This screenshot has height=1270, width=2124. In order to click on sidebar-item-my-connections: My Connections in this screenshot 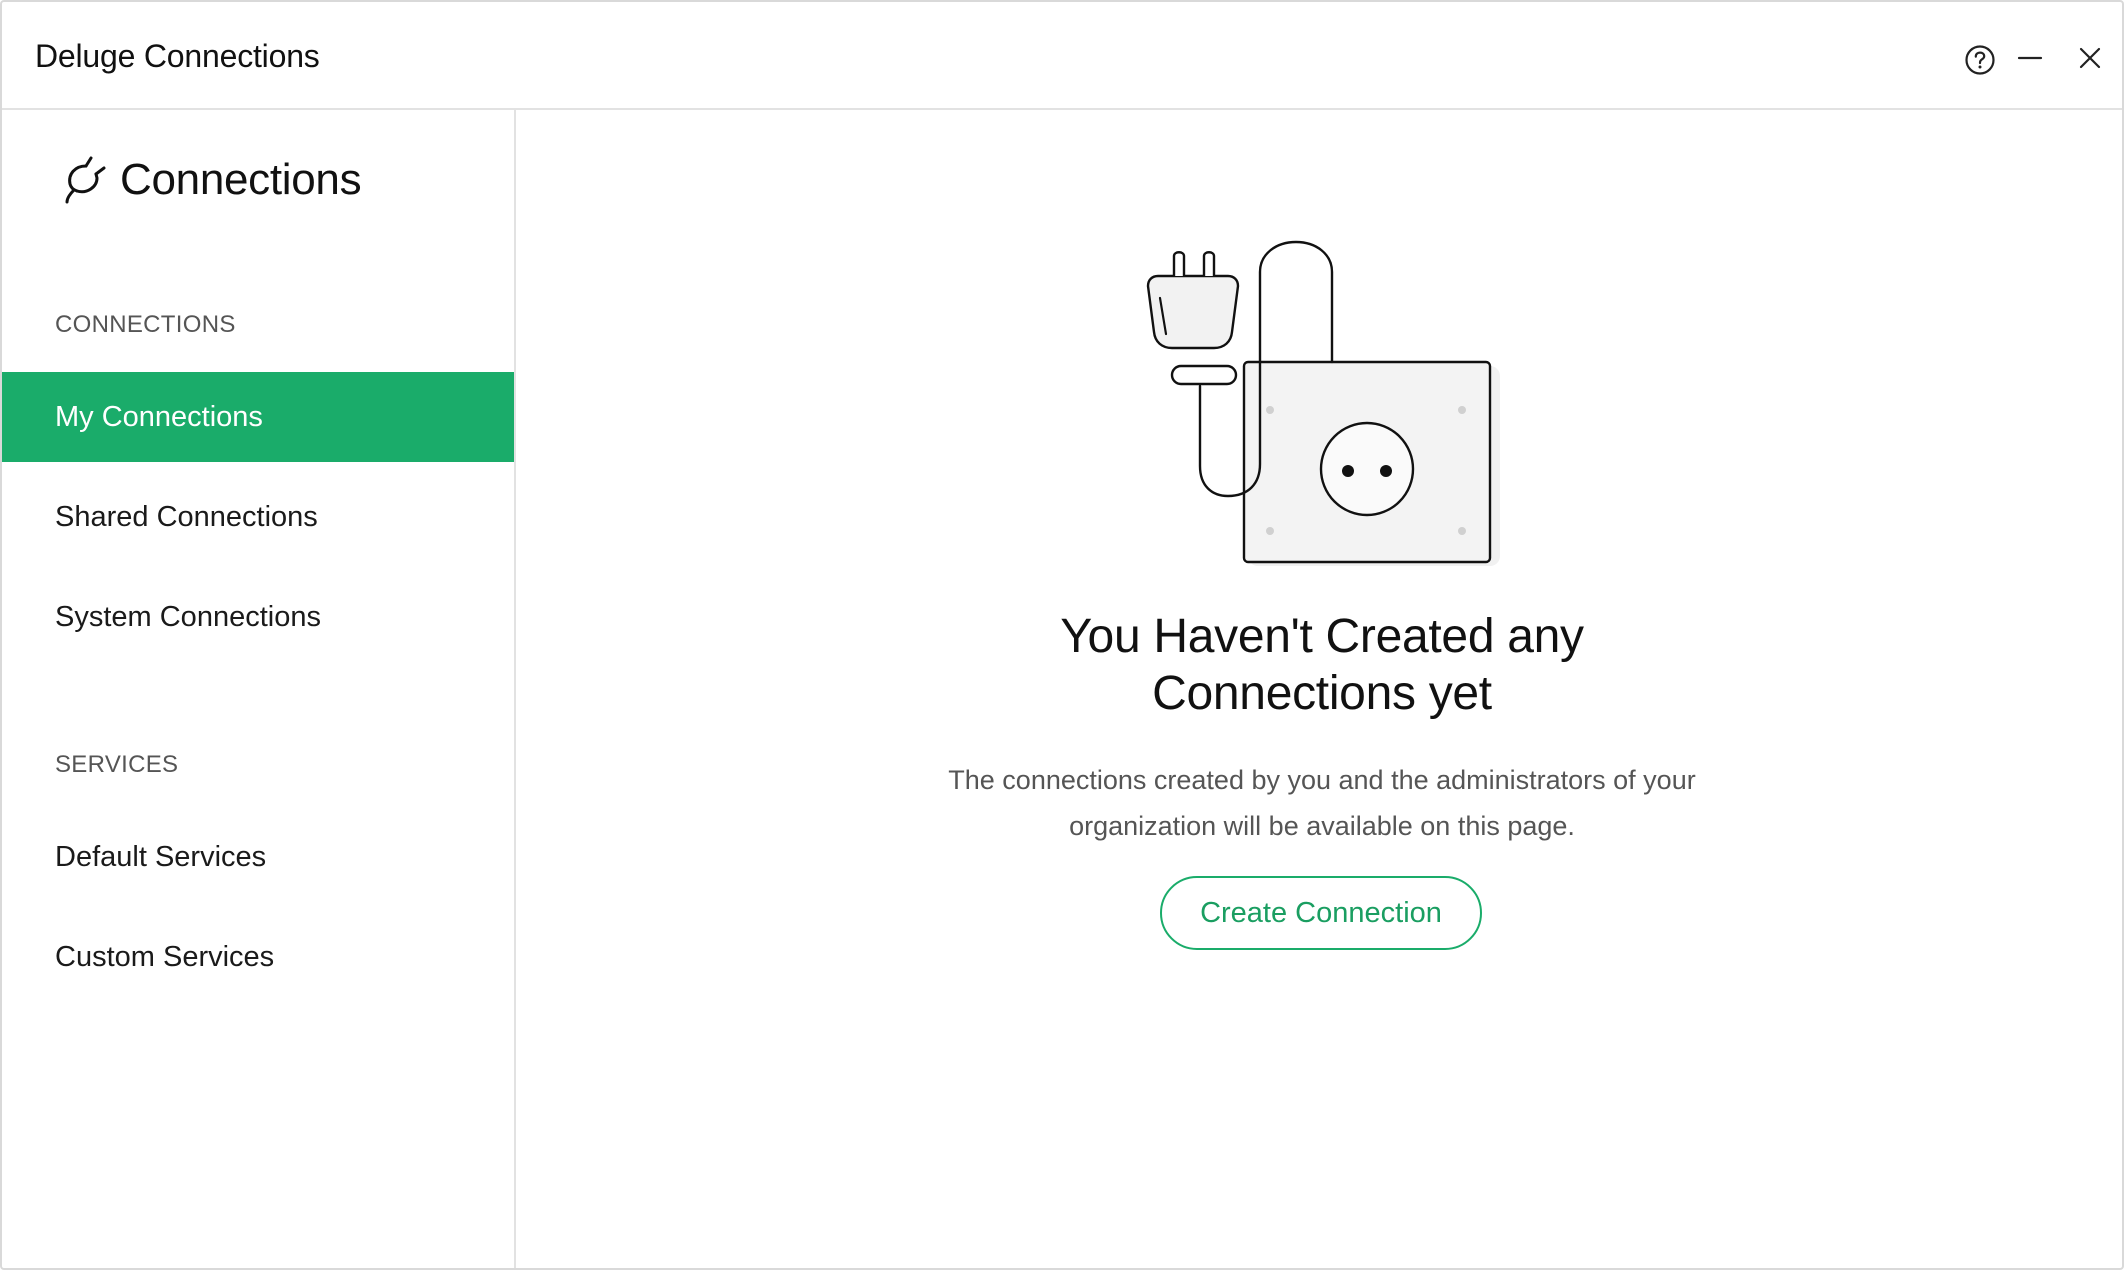, I will do `click(258, 417)`.